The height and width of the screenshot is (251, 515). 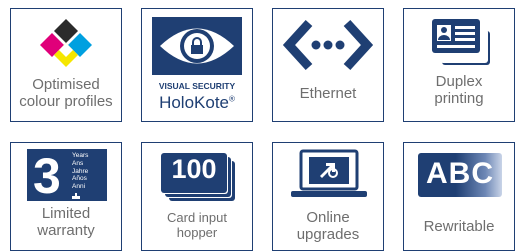 I want to click on three-year-warranty-icon: 3 Years Ans Jahre Años Anni, so click(x=67, y=176).